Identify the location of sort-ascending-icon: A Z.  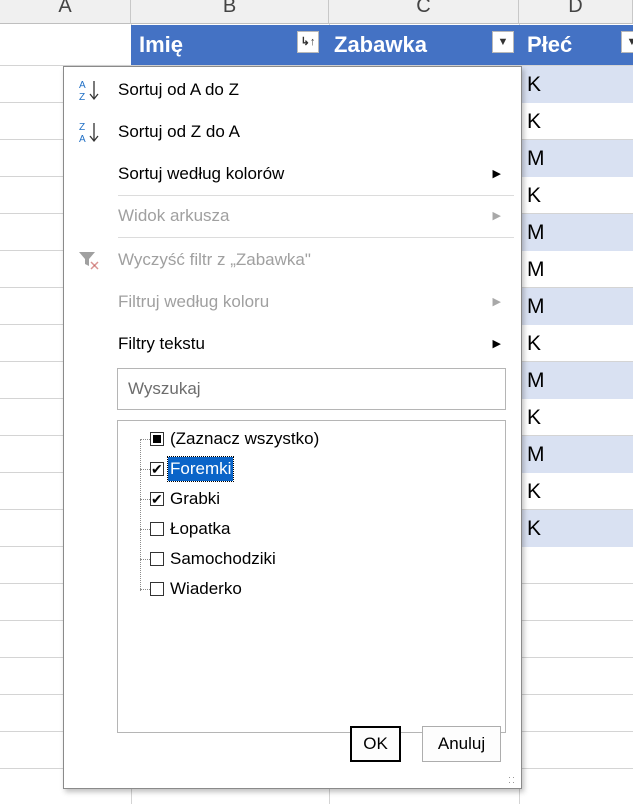
(89, 91).